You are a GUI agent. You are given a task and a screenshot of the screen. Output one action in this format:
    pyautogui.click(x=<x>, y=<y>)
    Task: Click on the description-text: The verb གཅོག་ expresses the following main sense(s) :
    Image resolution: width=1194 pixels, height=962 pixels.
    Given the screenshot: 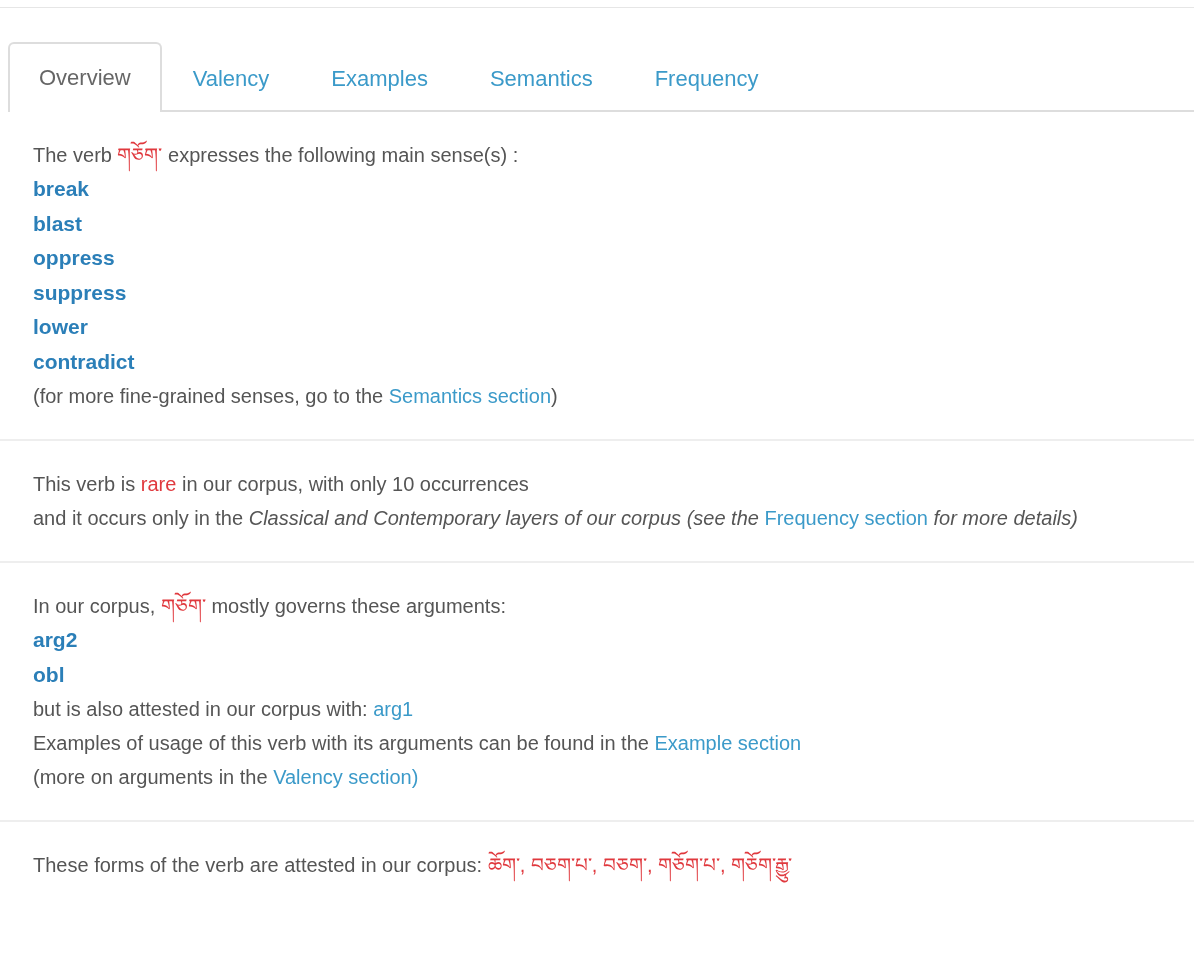 What is the action you would take?
    pyautogui.click(x=613, y=155)
    